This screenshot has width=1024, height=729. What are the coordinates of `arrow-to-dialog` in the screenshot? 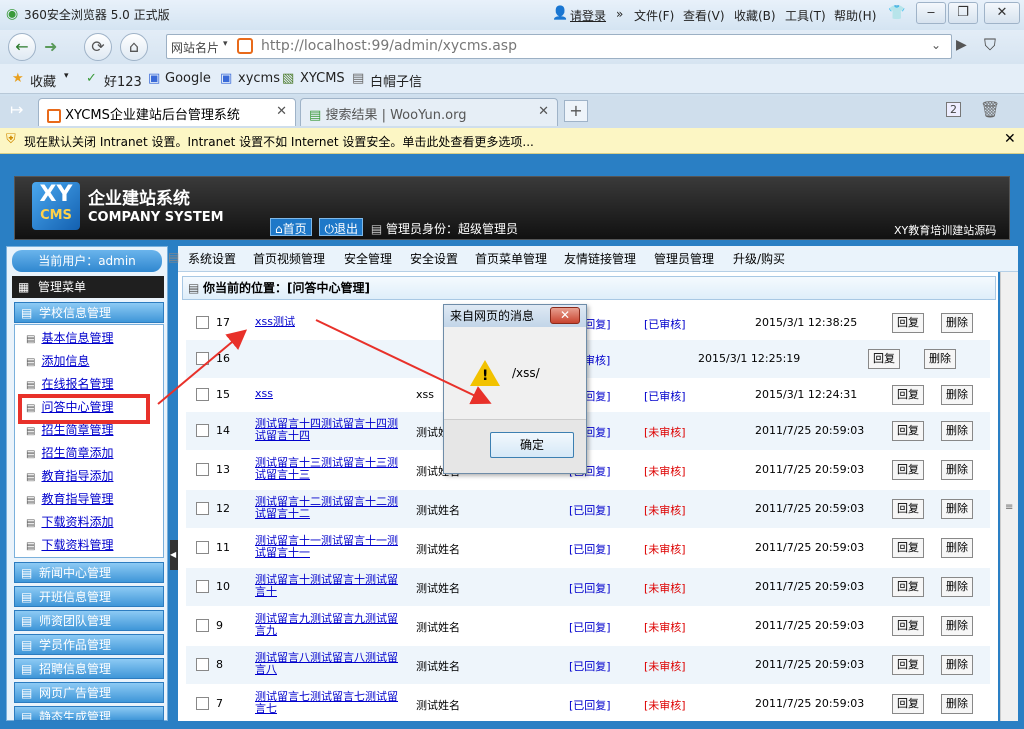 It's located at (403, 362).